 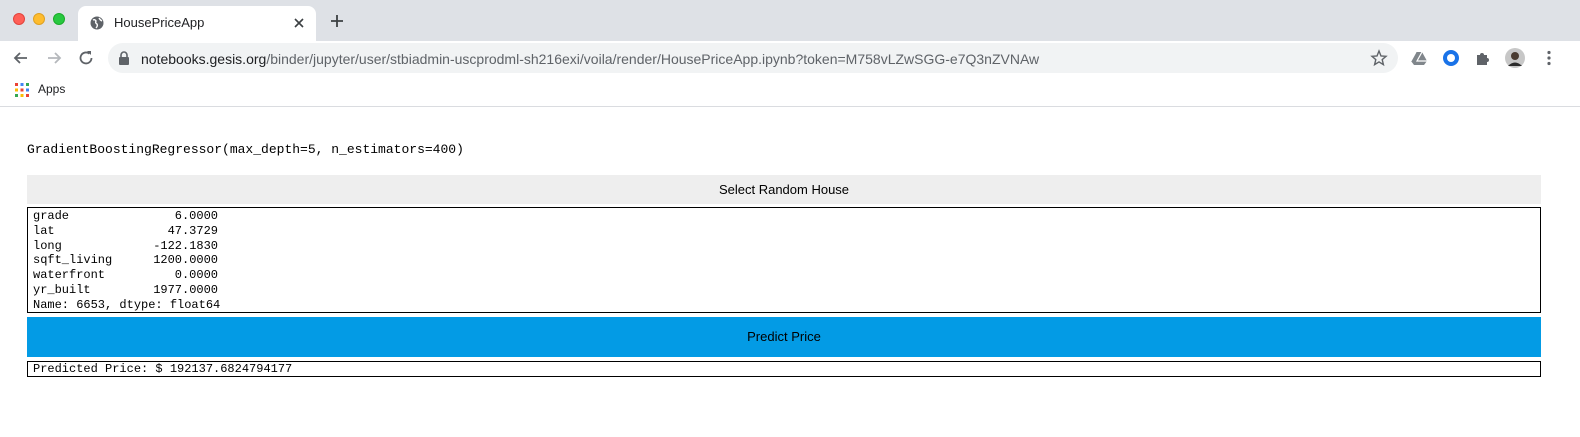 What do you see at coordinates (204, 59) in the screenshot?
I see `url-host: notebooks.gesis.org` at bounding box center [204, 59].